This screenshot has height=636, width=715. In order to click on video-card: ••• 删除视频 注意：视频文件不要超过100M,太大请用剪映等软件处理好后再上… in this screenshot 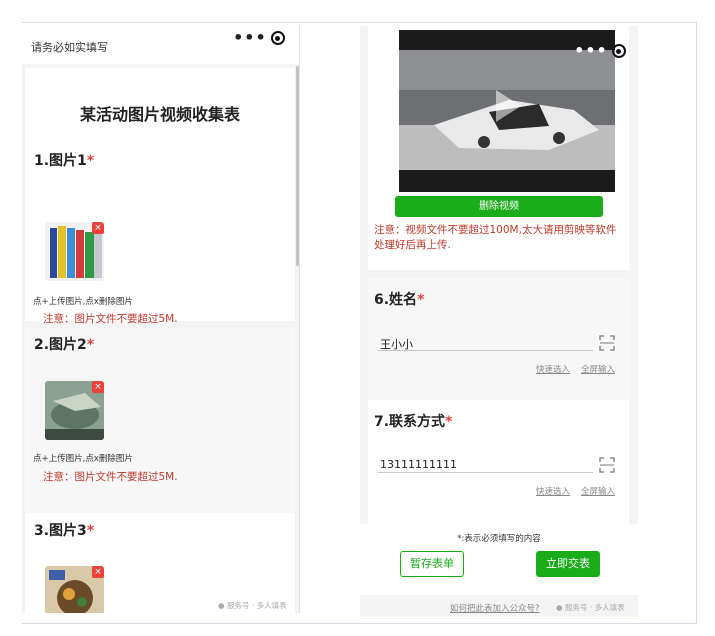, I will do `click(498, 148)`.